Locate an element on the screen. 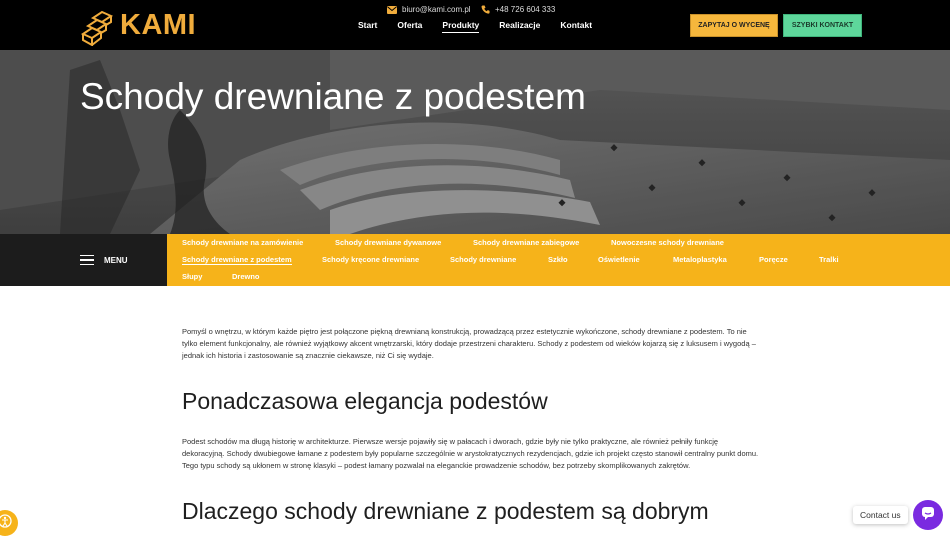  envelope-icon is located at coordinates (392, 9).